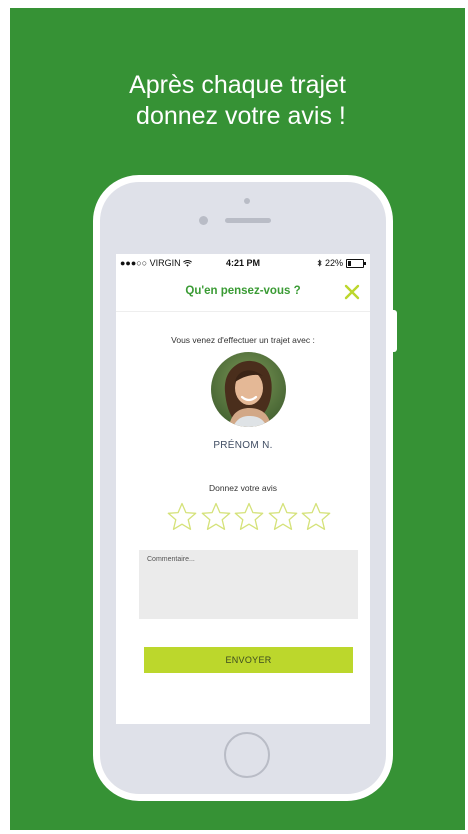 The height and width of the screenshot is (834, 468). What do you see at coordinates (243, 340) in the screenshot?
I see `trip-intro-text: Vous venez d'effectuer un trajet avec :` at bounding box center [243, 340].